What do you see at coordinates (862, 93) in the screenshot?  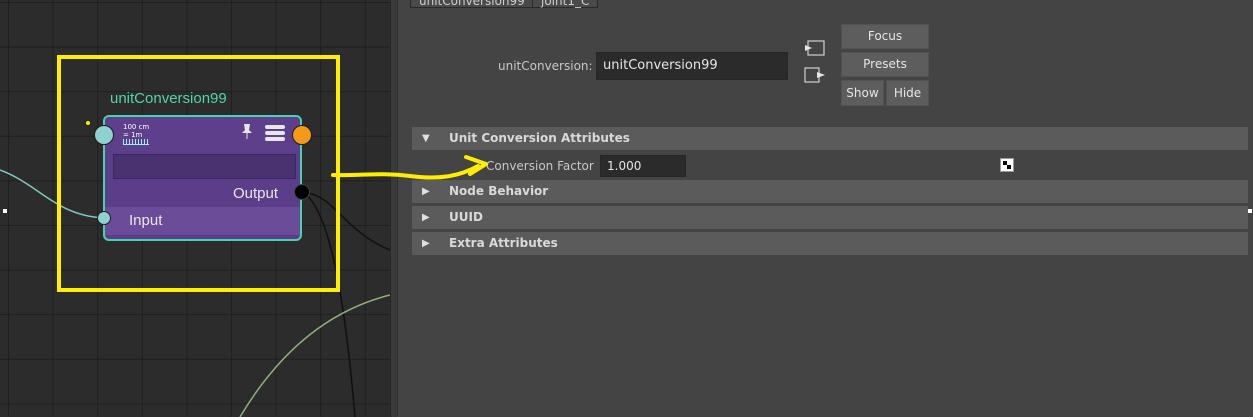 I see `show-button: Show` at bounding box center [862, 93].